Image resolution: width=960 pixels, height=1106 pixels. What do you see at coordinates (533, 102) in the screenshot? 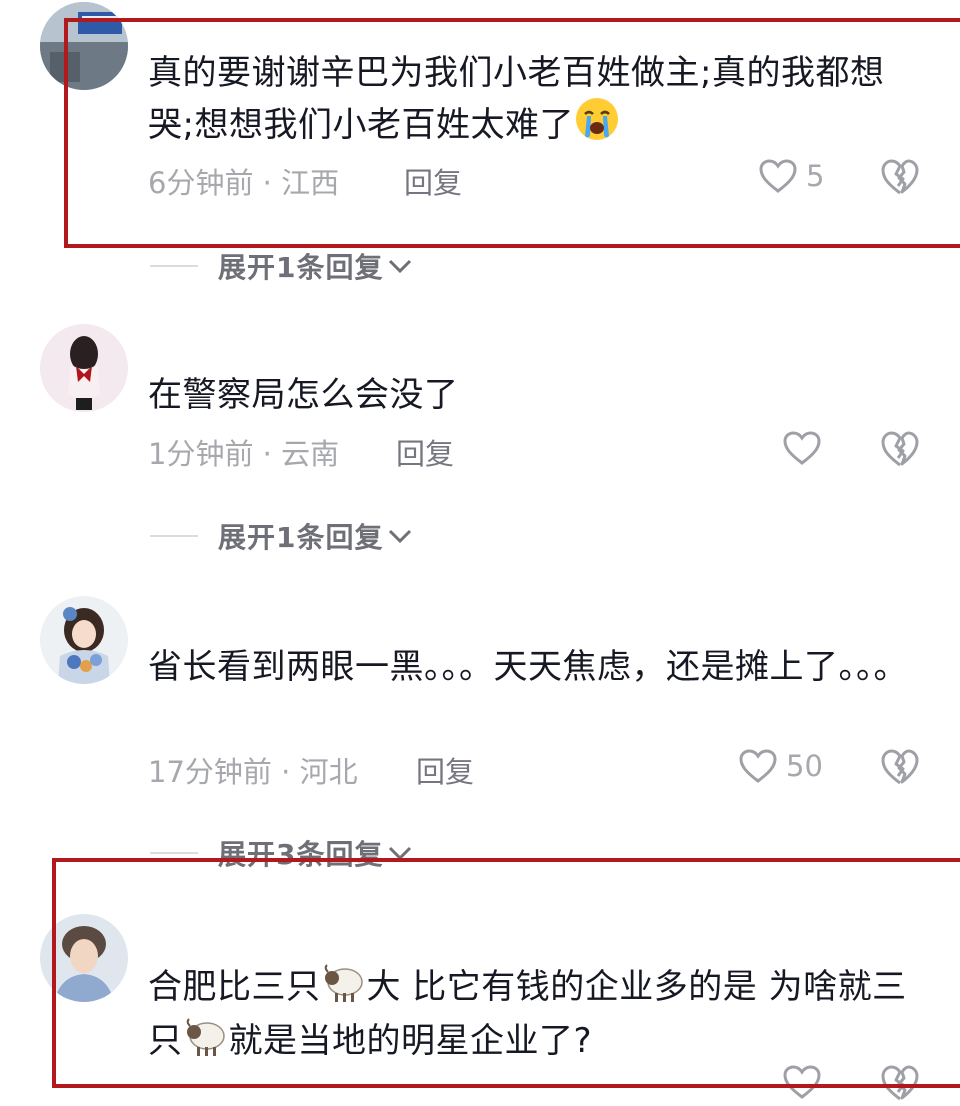
I see `comment-text: 真的要谢谢辛巴为我们小老百姓做主;真的我都想哭;想想我们小老百姓太难了` at bounding box center [533, 102].